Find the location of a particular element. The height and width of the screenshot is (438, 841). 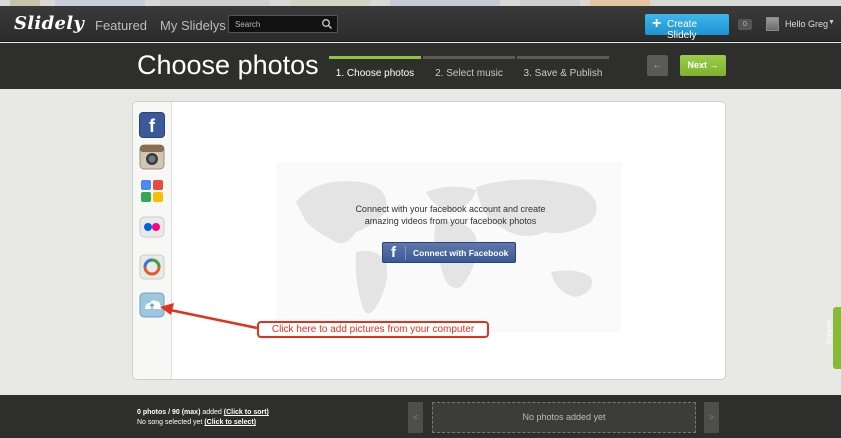

create-slidely-button: + Create Slidely is located at coordinates (687, 27).